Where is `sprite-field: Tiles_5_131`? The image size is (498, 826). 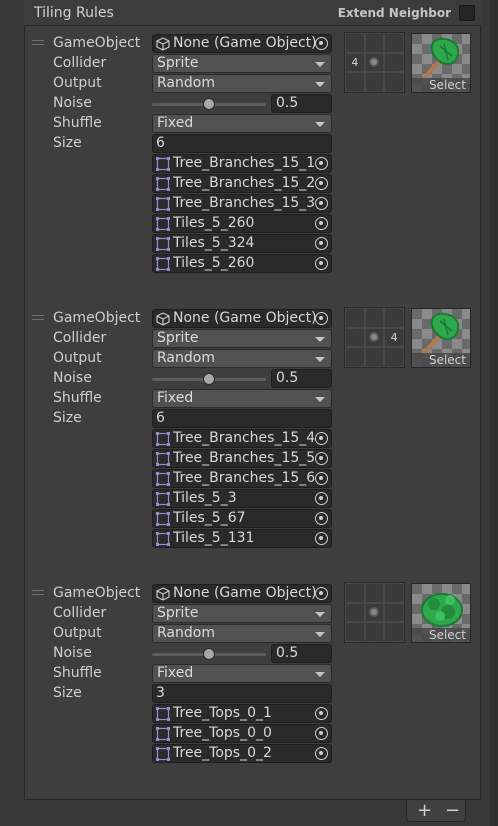
sprite-field: Tiles_5_131 is located at coordinates (242, 538).